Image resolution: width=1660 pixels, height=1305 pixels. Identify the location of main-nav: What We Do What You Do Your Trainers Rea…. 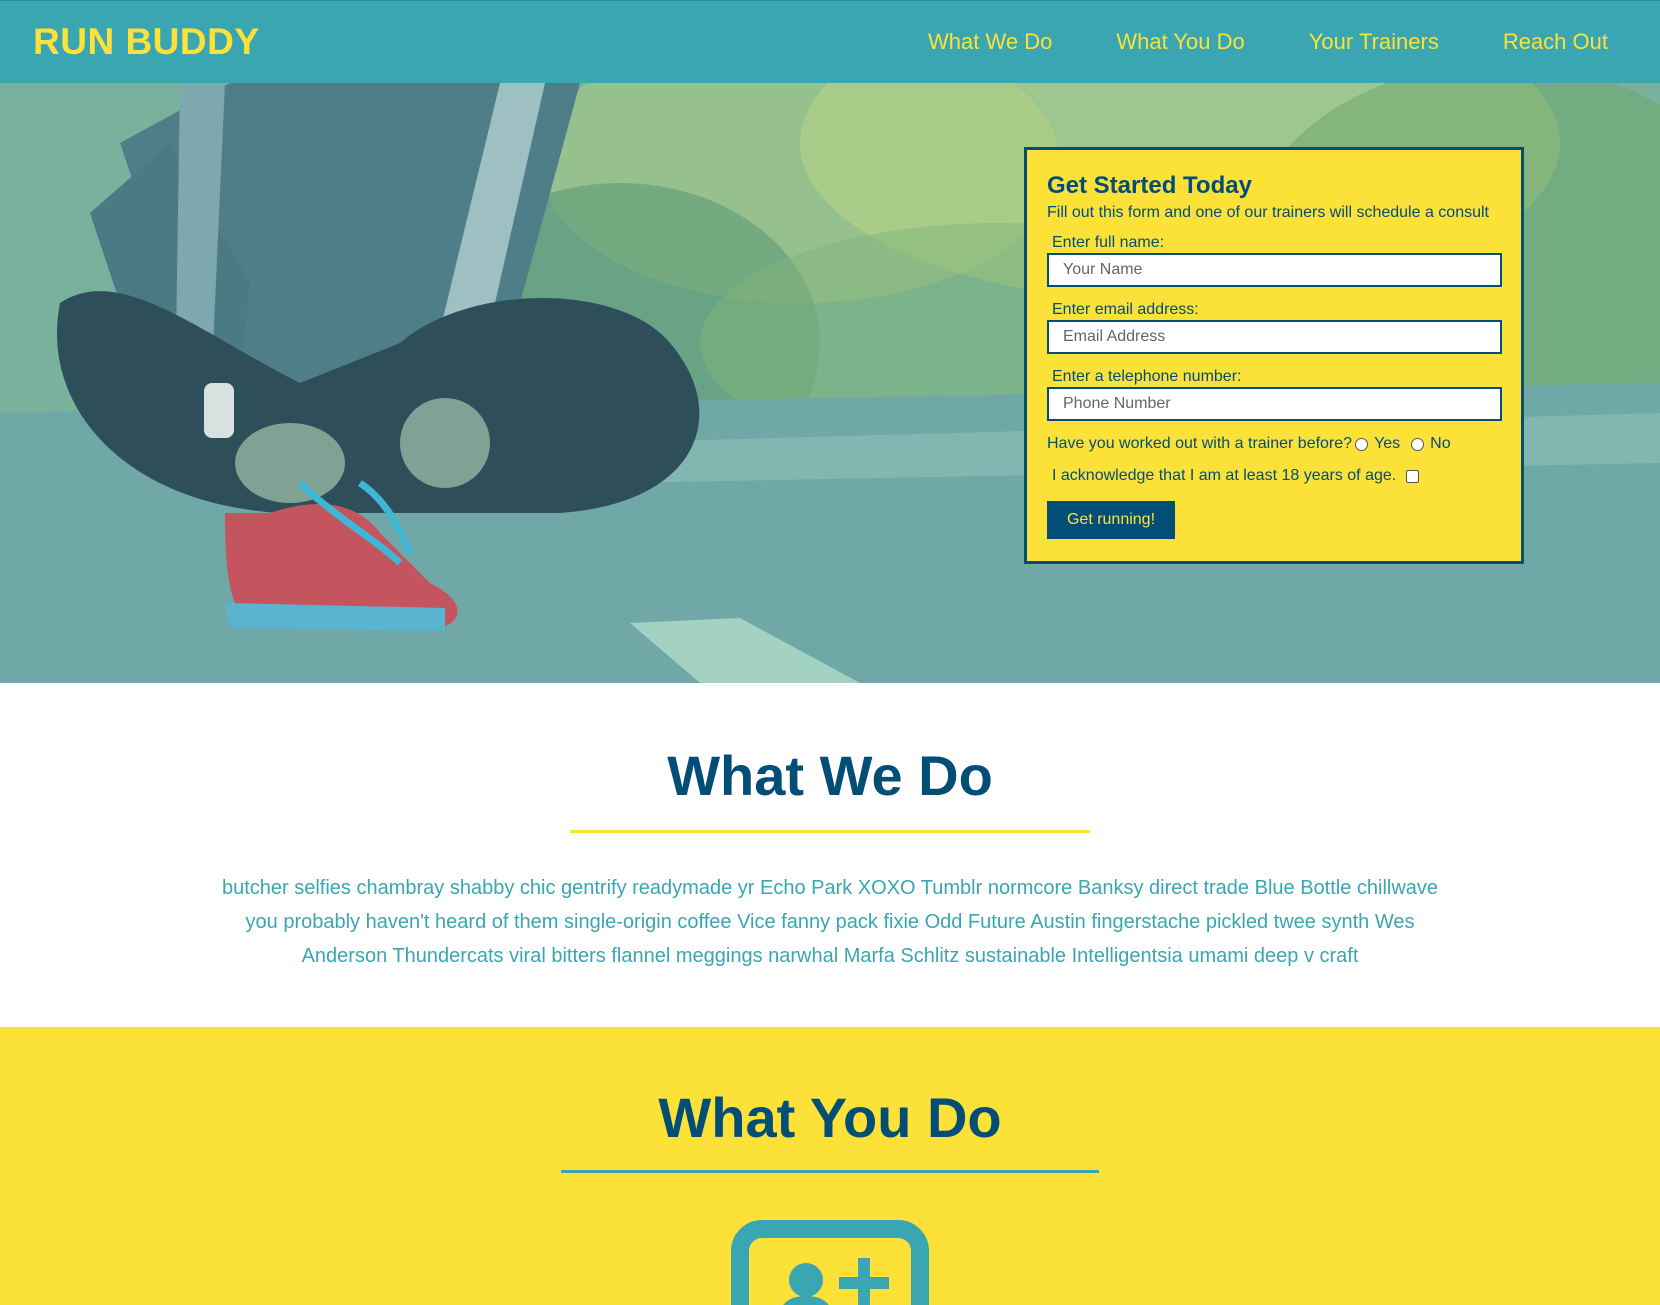
(1268, 42).